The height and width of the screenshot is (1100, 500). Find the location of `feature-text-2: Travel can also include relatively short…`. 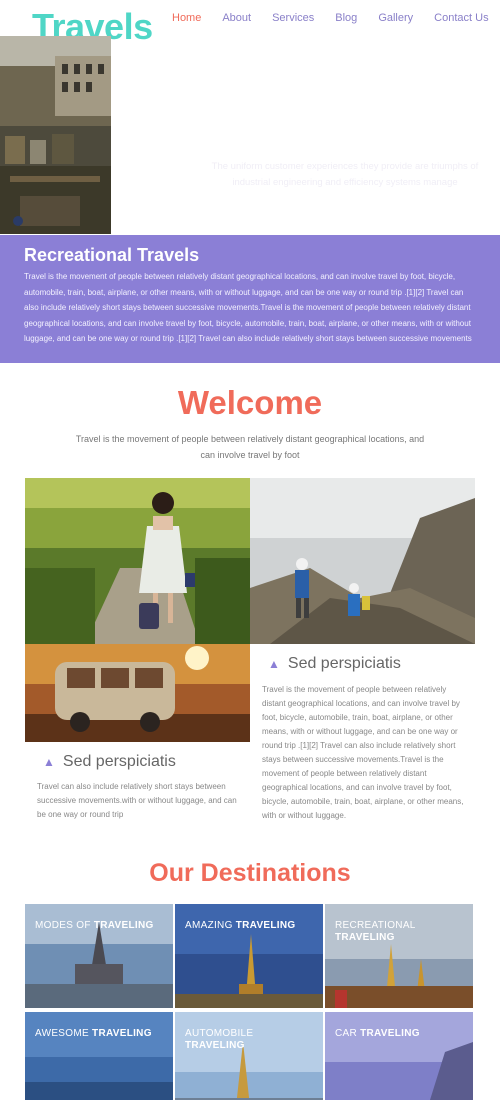

feature-text-2: Travel can also include relatively short… is located at coordinates (137, 800).